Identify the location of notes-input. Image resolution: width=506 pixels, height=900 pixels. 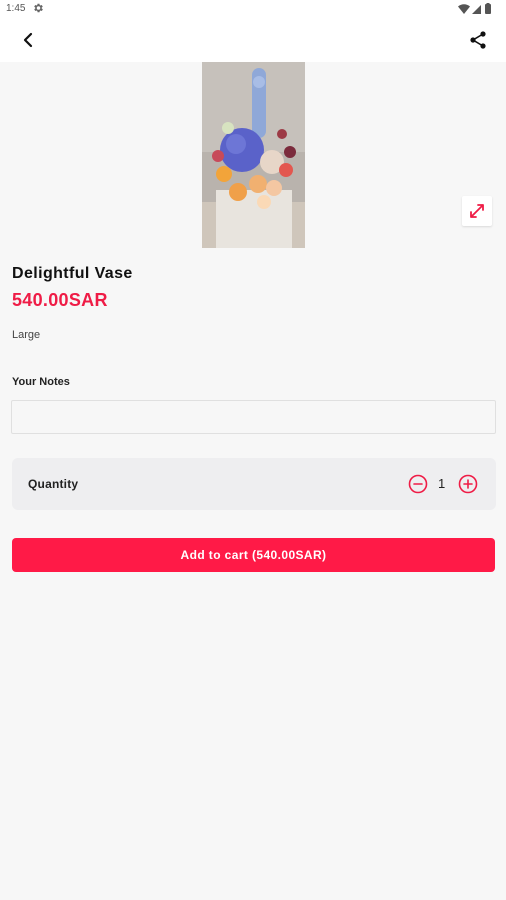
(253, 417).